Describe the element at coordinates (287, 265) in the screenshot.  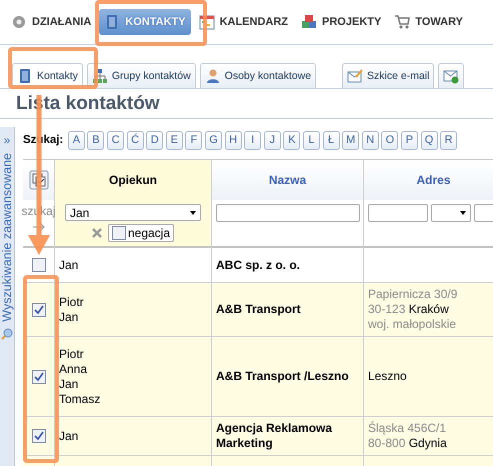
I see `company-name: ABC sp. z o. o.` at that location.